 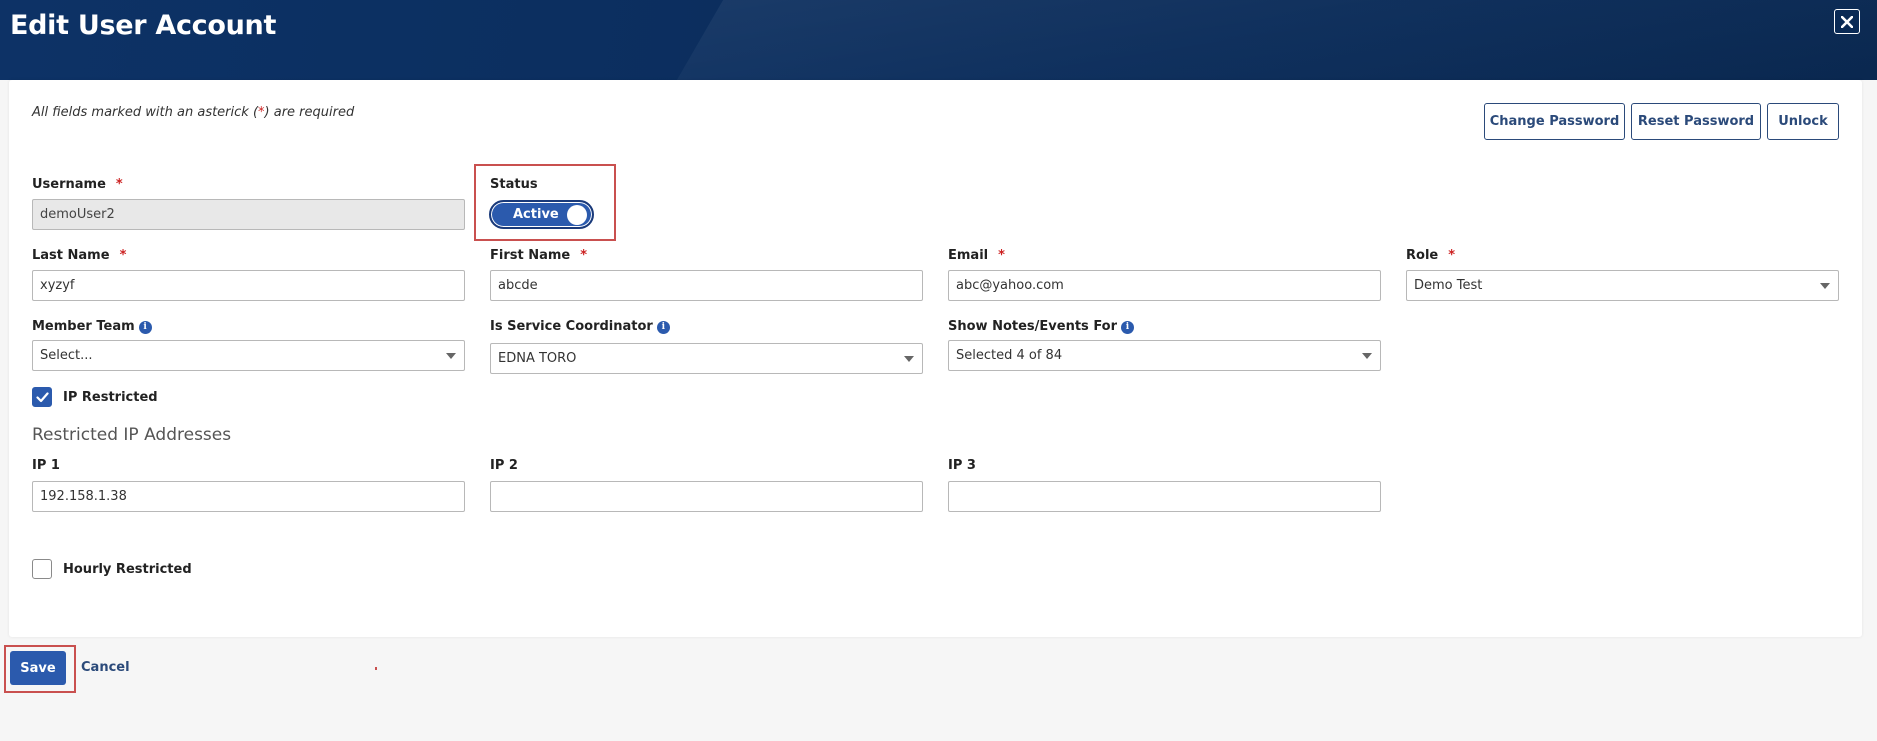 What do you see at coordinates (1622, 285) in the screenshot?
I see `role-select: Demo Test` at bounding box center [1622, 285].